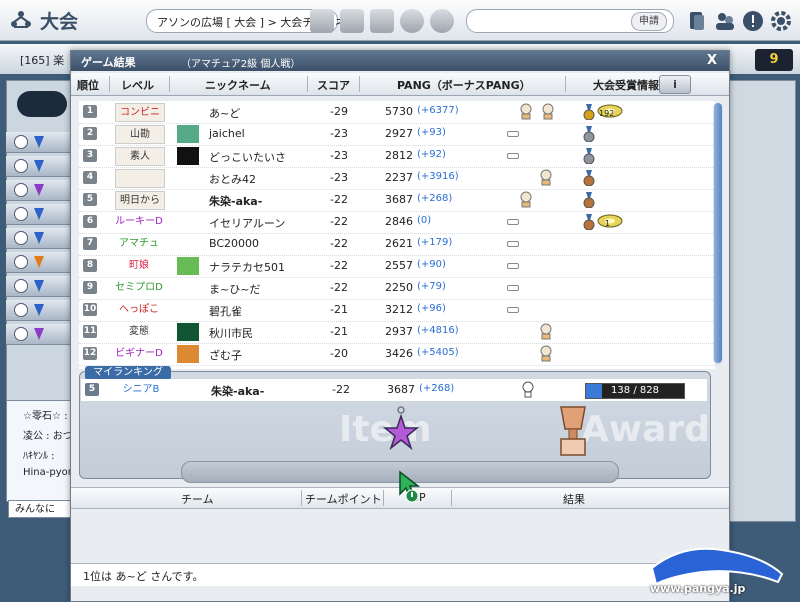  Describe the element at coordinates (725, 21) in the screenshot. I see `friends-icon` at that location.